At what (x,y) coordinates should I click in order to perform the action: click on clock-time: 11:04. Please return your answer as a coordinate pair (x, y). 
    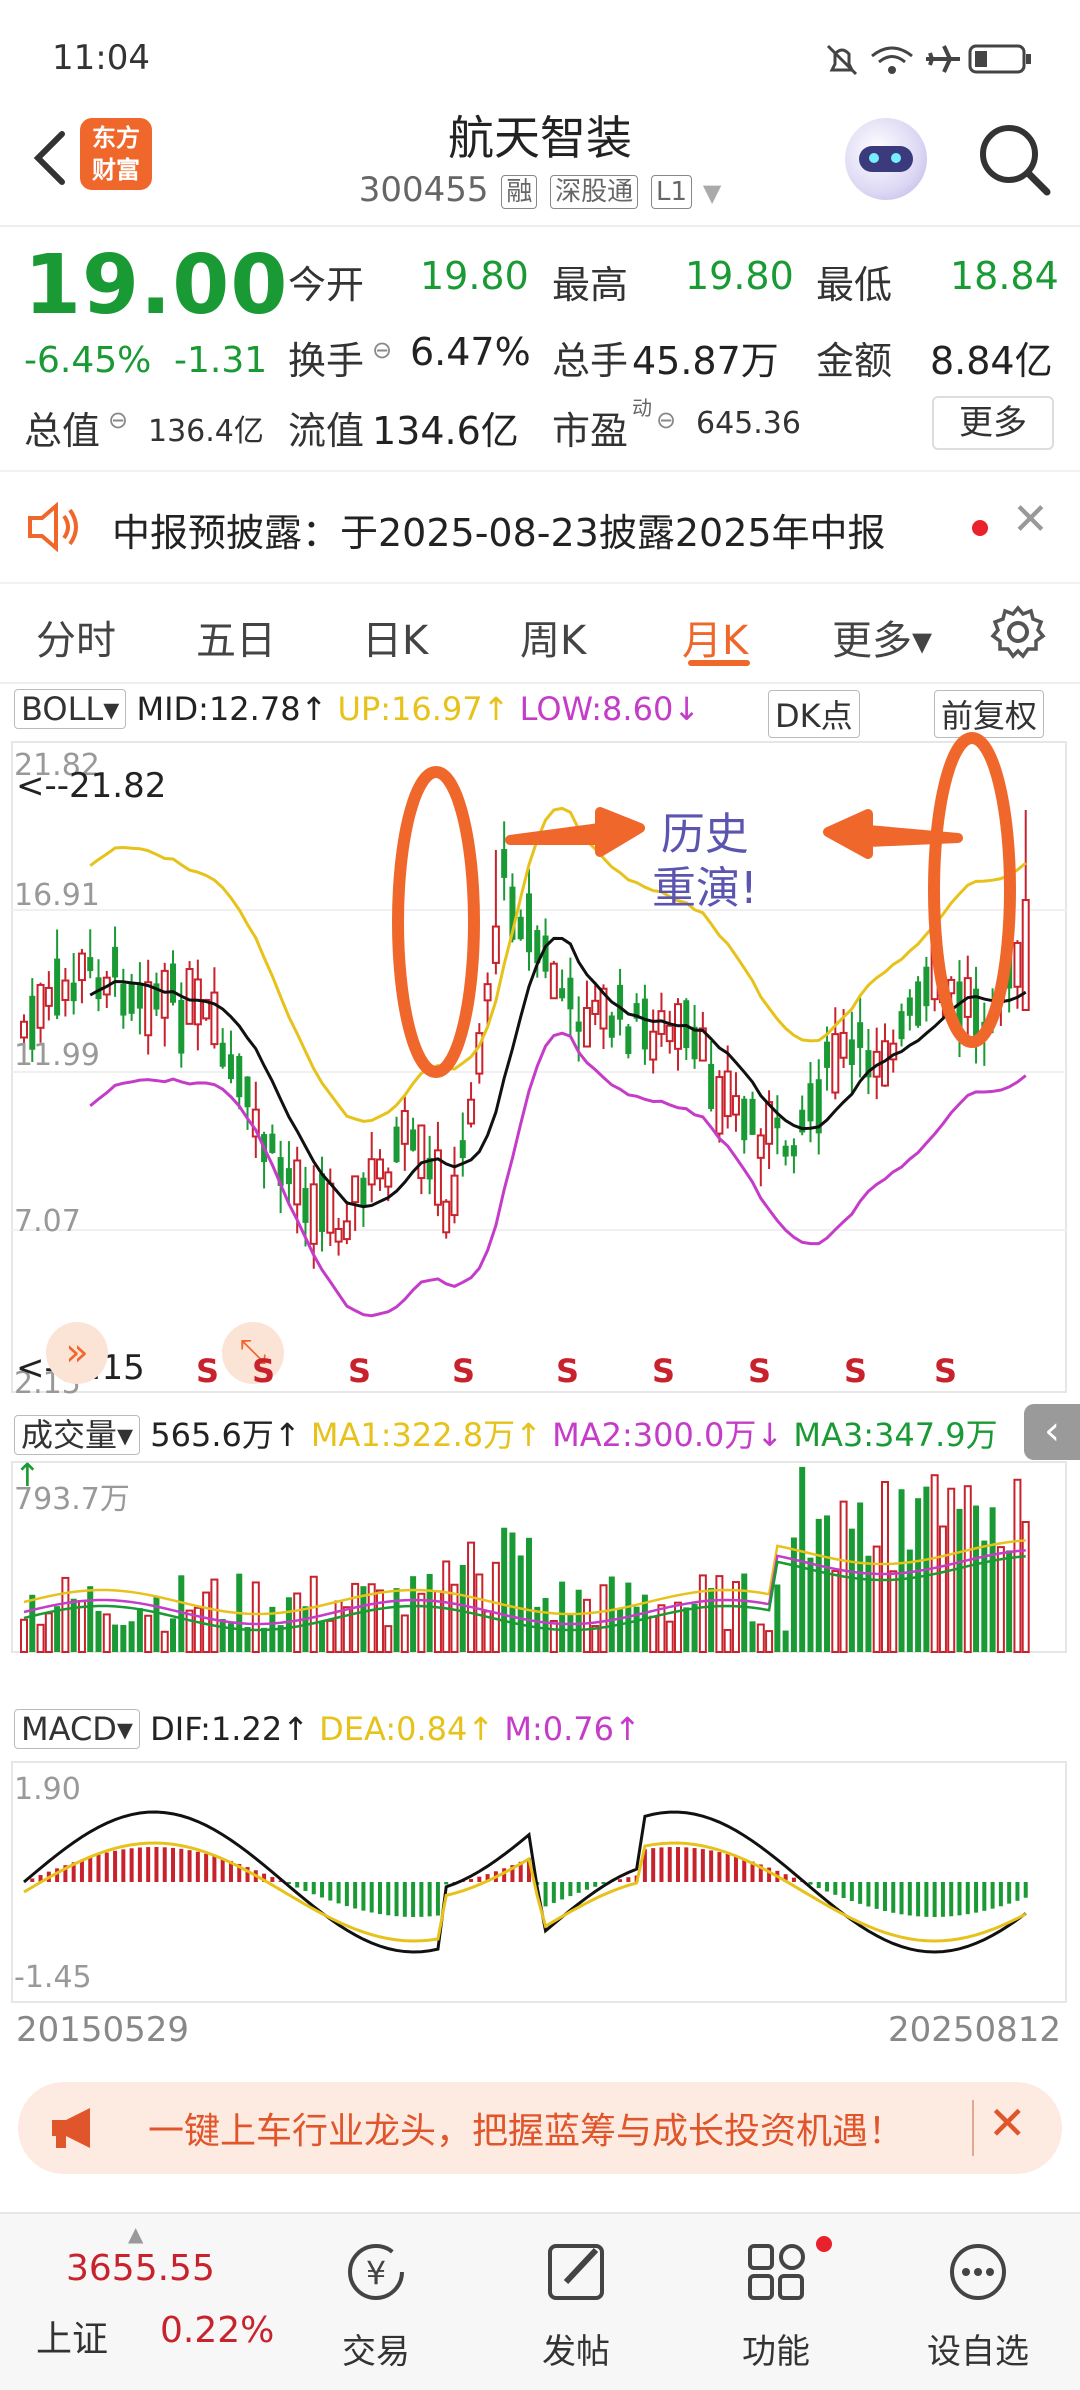
    Looking at the image, I should click on (101, 58).